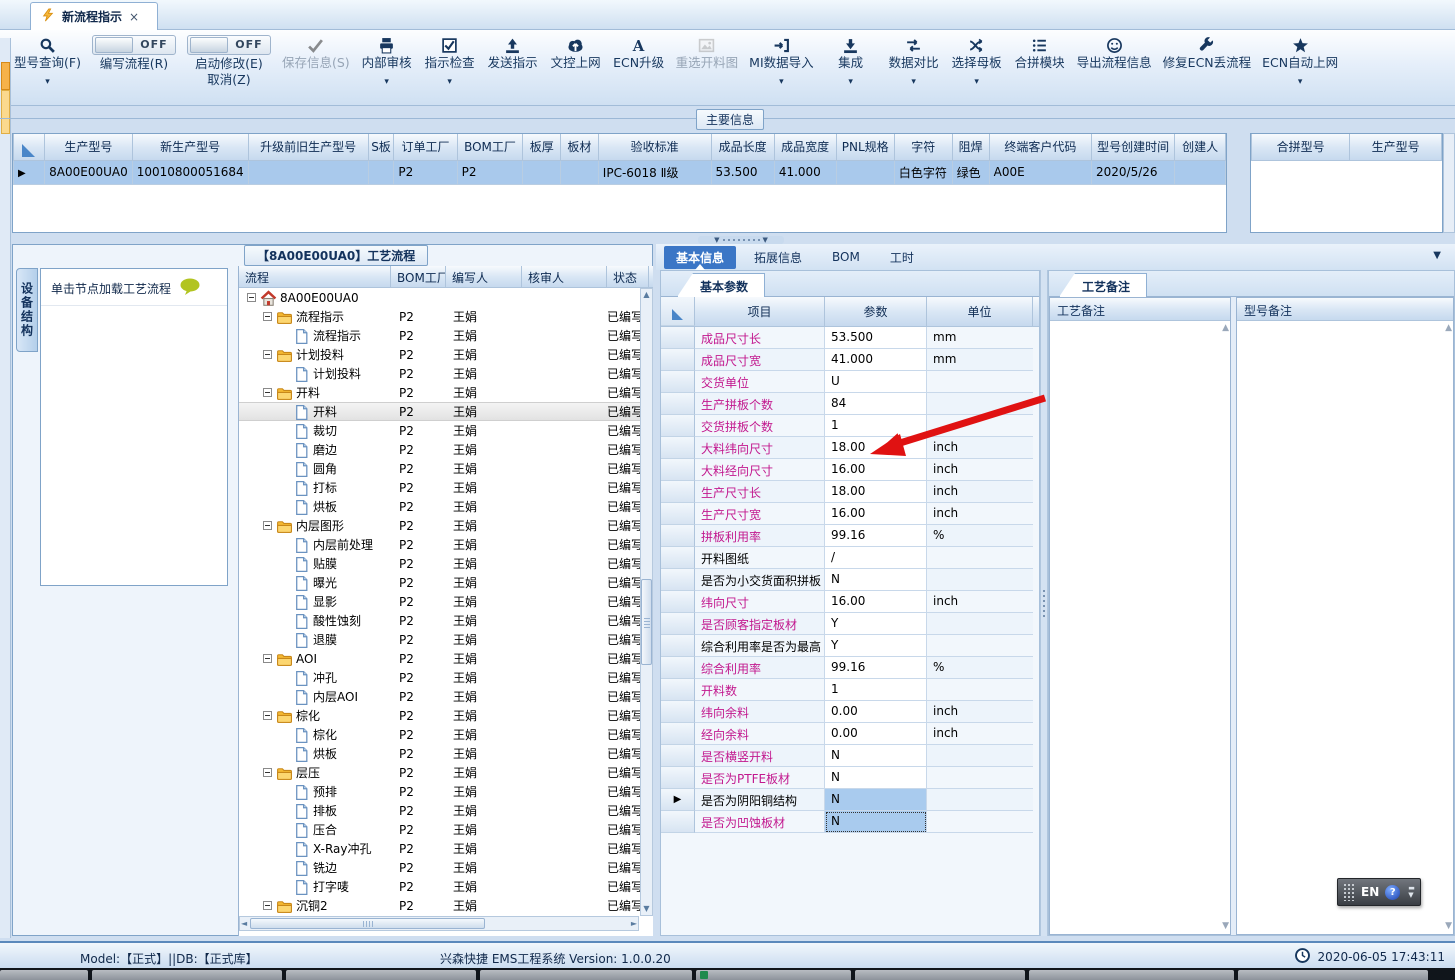 This screenshot has height=980, width=1455. Describe the element at coordinates (805, 147) in the screenshot. I see `main-col-header: 成品宽度` at that location.